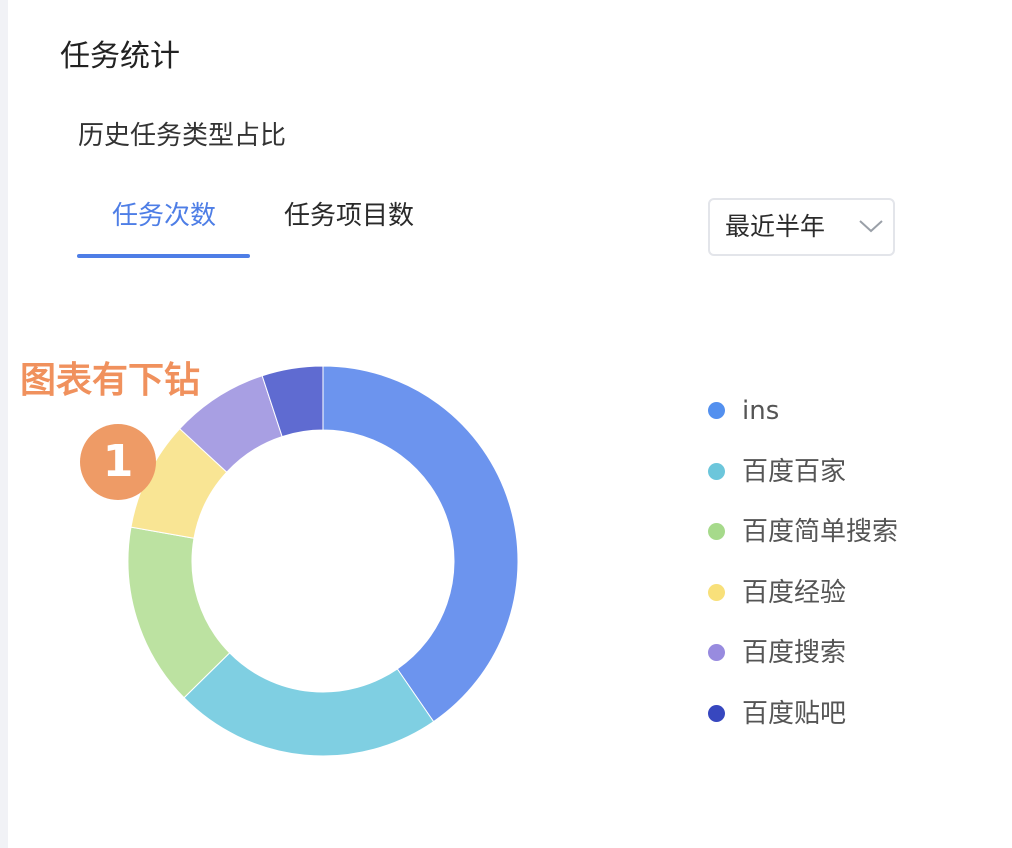 The width and height of the screenshot is (1012, 848). Describe the element at coordinates (794, 713) in the screenshot. I see `legend-label: 百度贴吧` at that location.